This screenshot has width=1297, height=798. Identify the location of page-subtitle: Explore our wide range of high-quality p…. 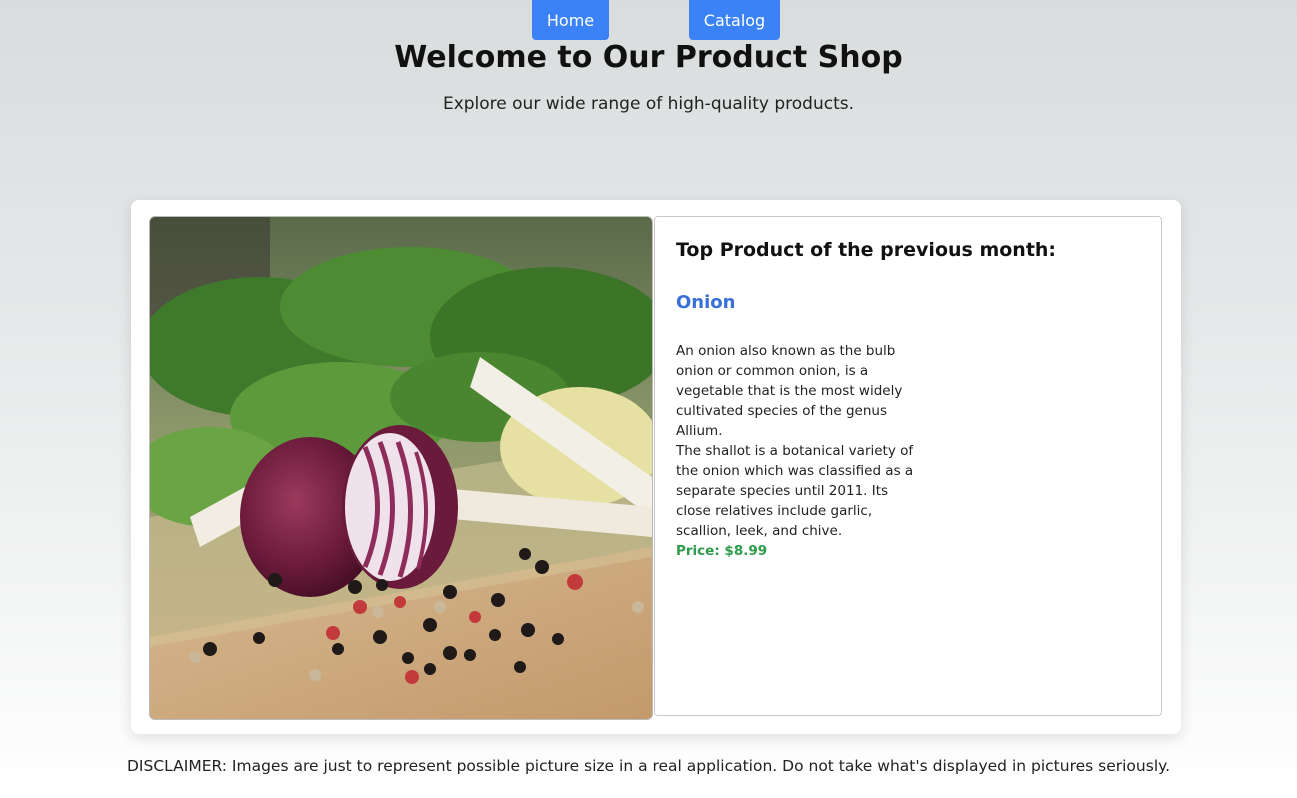
(648, 104).